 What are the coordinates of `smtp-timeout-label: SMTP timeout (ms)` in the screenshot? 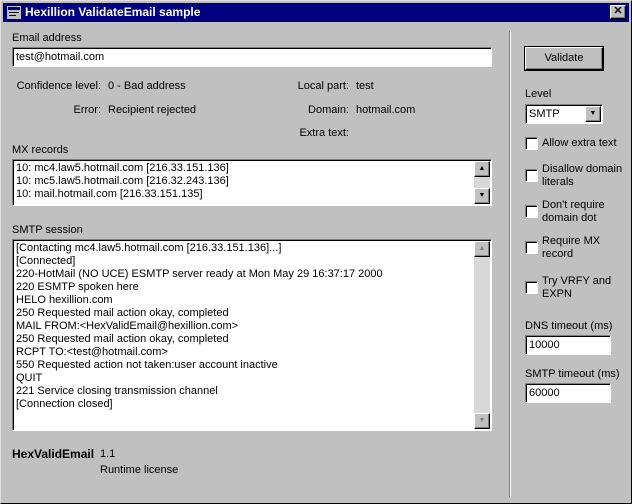 It's located at (572, 374).